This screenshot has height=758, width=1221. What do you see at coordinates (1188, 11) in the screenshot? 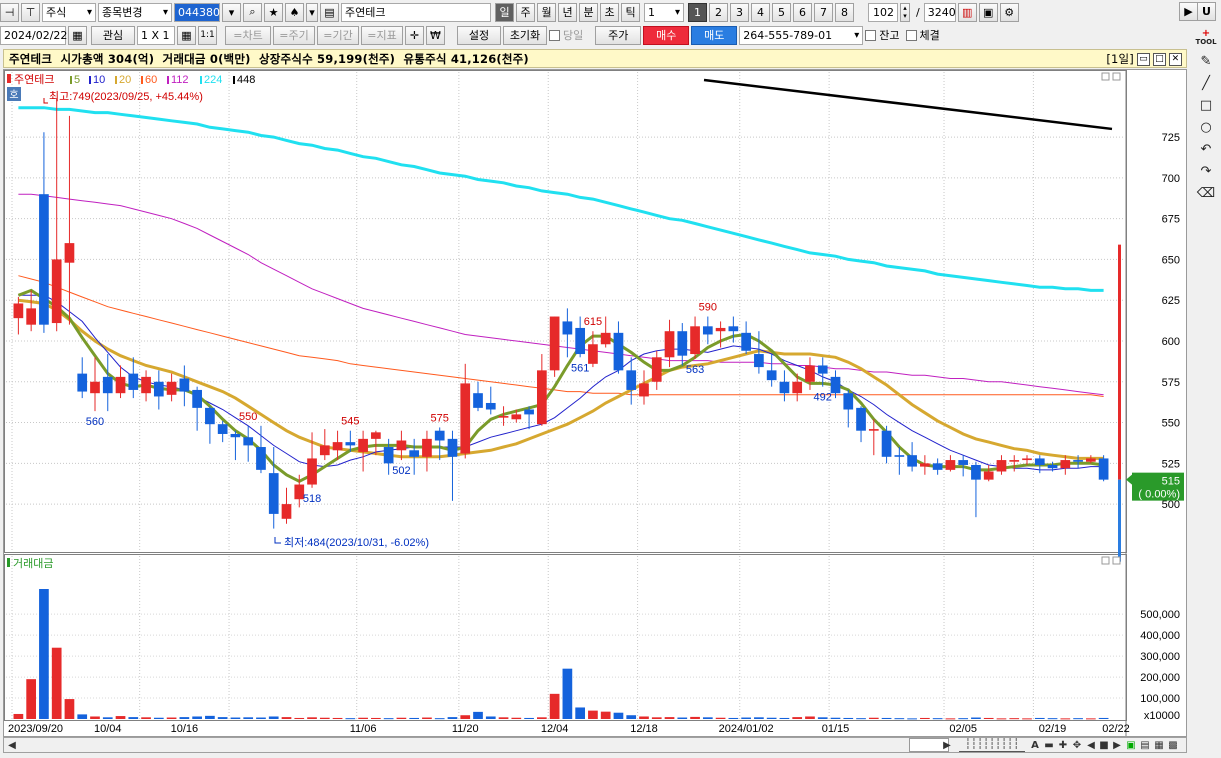
I see `collapse-right-button: ▶` at bounding box center [1188, 11].